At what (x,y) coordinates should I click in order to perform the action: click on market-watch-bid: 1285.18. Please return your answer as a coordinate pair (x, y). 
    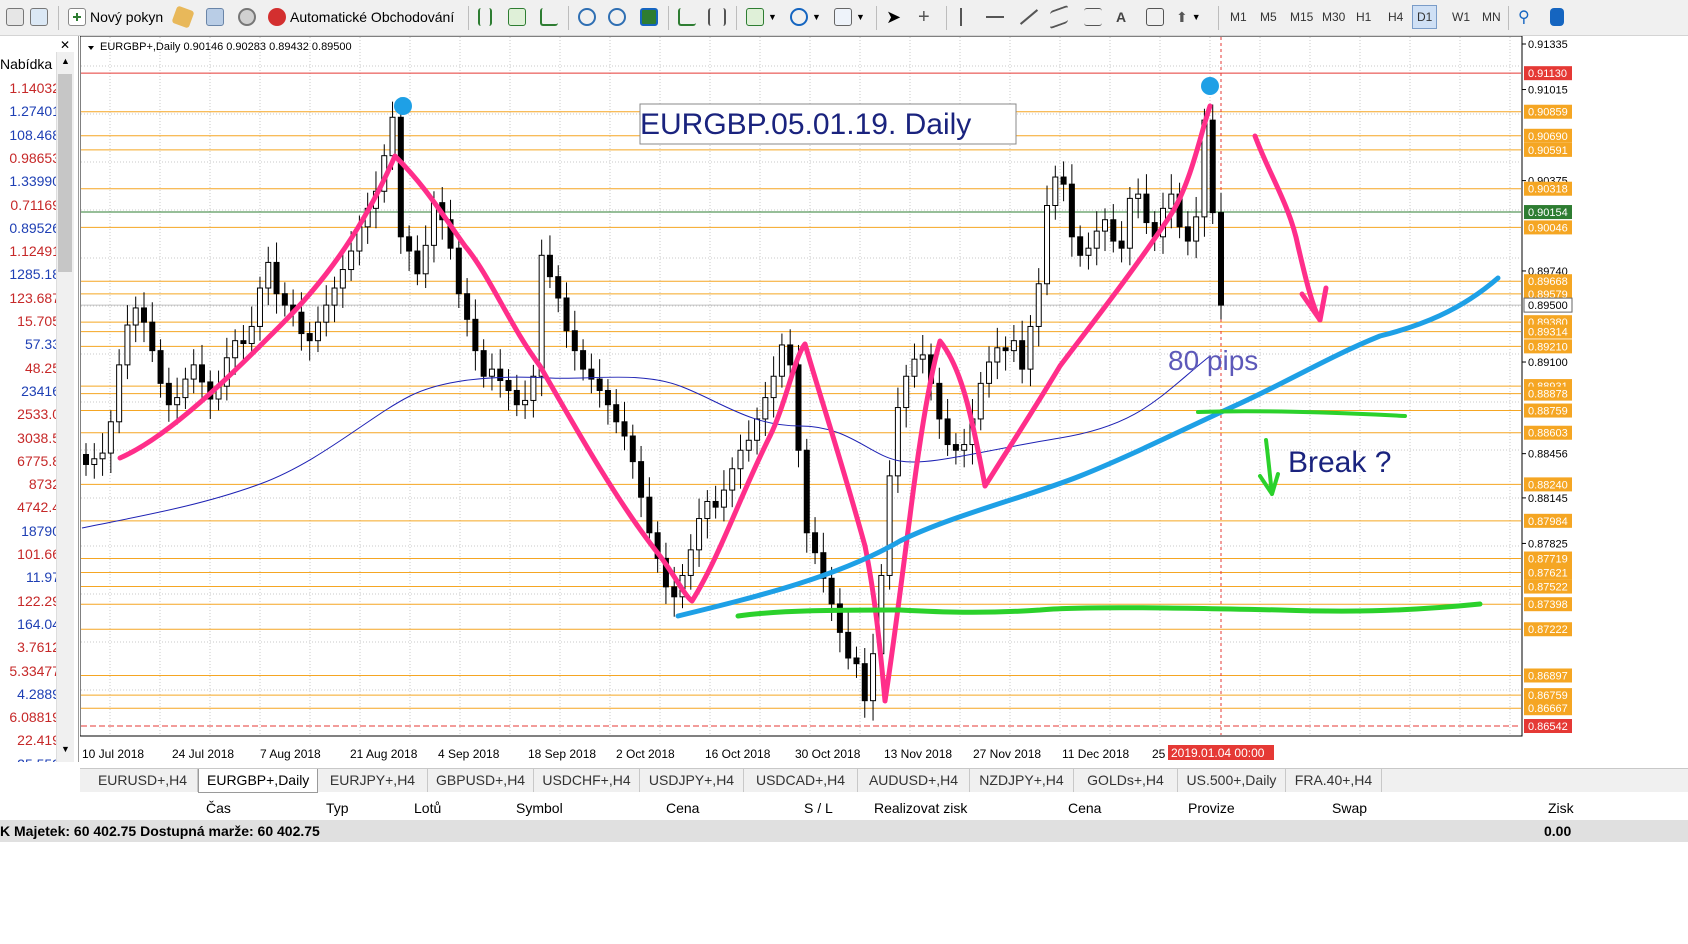
    Looking at the image, I should click on (30, 274).